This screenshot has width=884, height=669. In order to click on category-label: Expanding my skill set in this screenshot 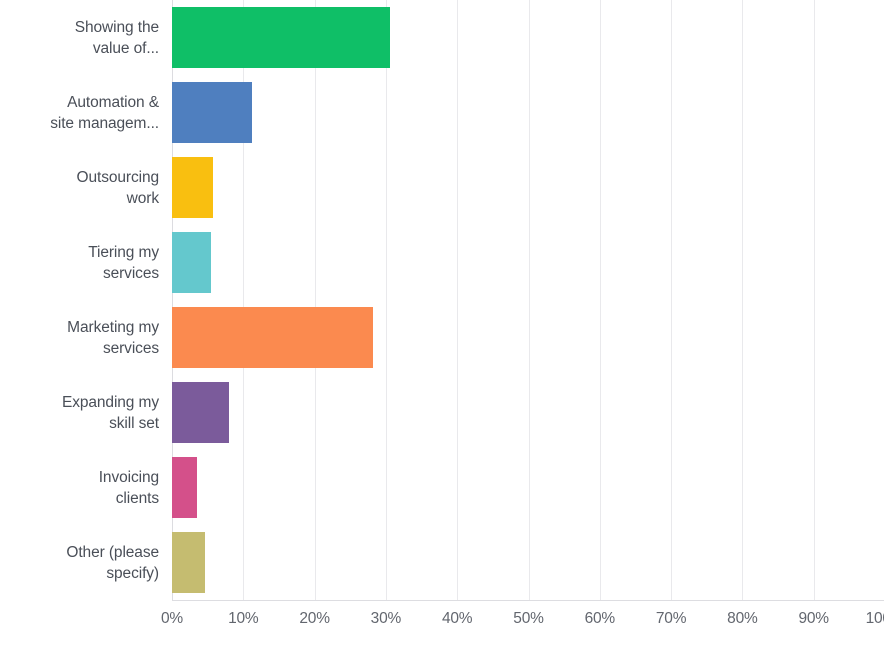, I will do `click(110, 412)`.